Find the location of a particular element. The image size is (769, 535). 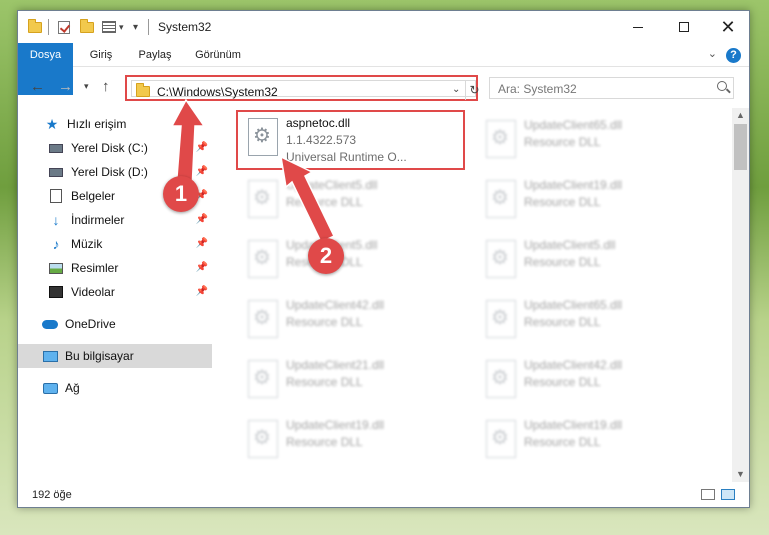

file-name: UpdateClient21.dll is located at coordinates (335, 365).